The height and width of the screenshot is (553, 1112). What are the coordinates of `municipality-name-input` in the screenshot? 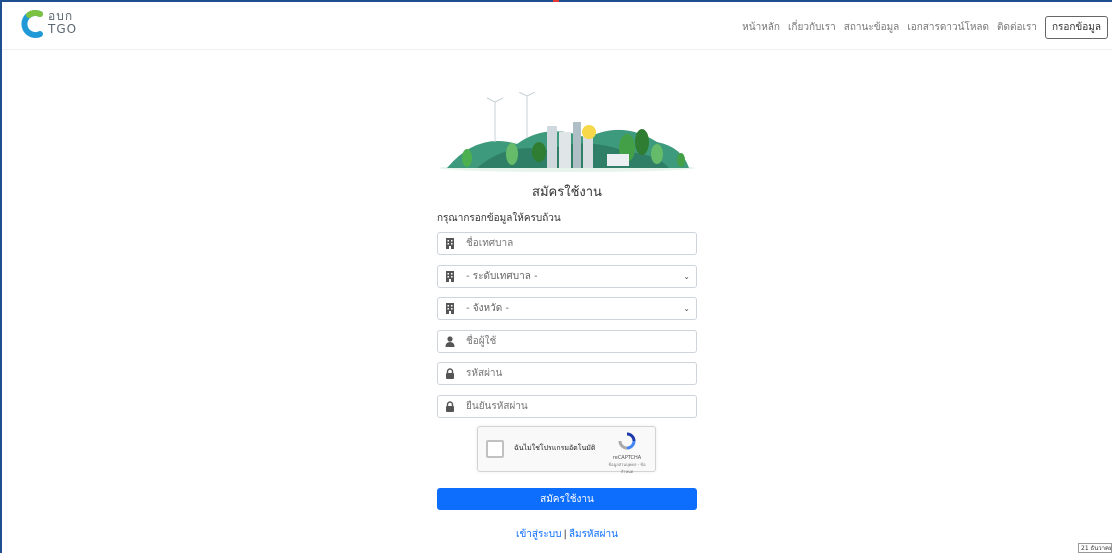 It's located at (579, 243).